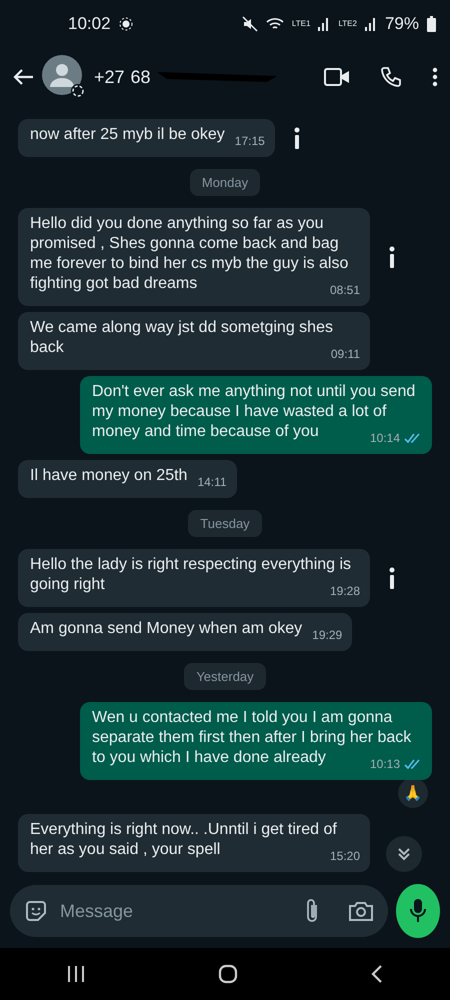 This screenshot has width=450, height=1000. I want to click on message-field: Message, so click(199, 911).